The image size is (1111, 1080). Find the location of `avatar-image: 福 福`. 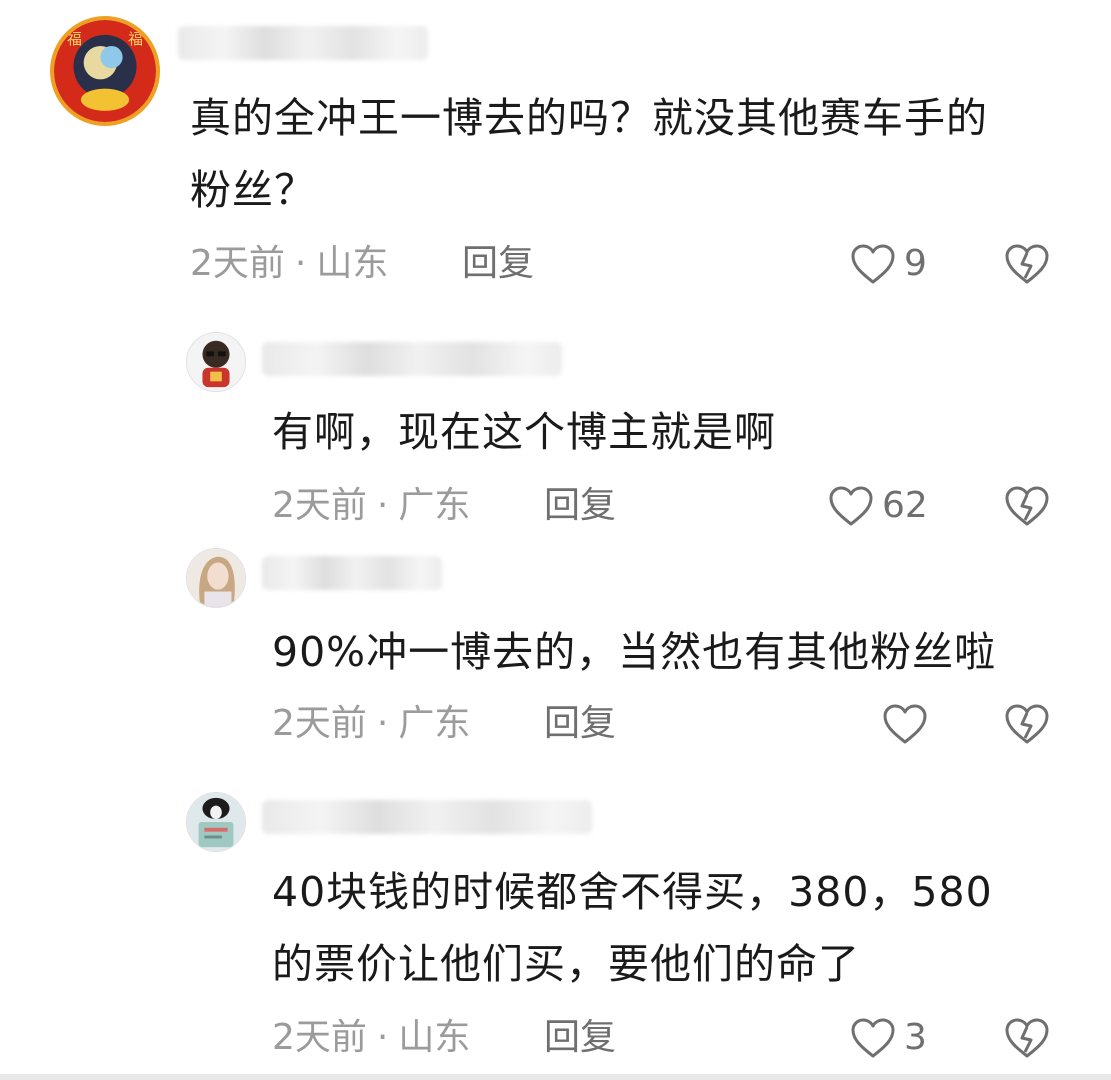

avatar-image: 福 福 is located at coordinates (105, 71).